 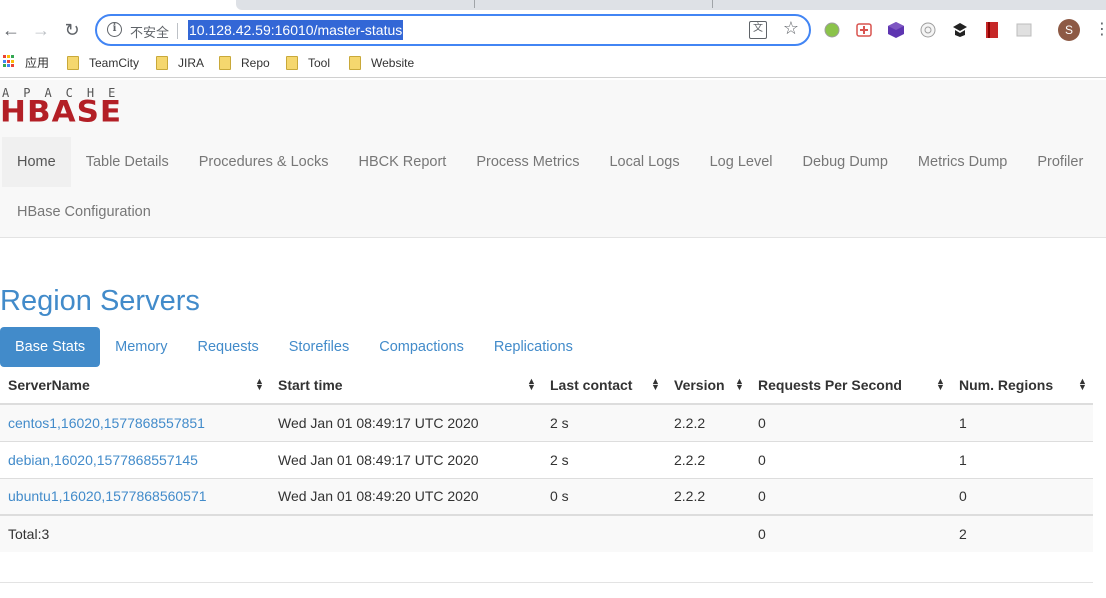 I want to click on last-contact-cell: 0 s, so click(x=604, y=496).